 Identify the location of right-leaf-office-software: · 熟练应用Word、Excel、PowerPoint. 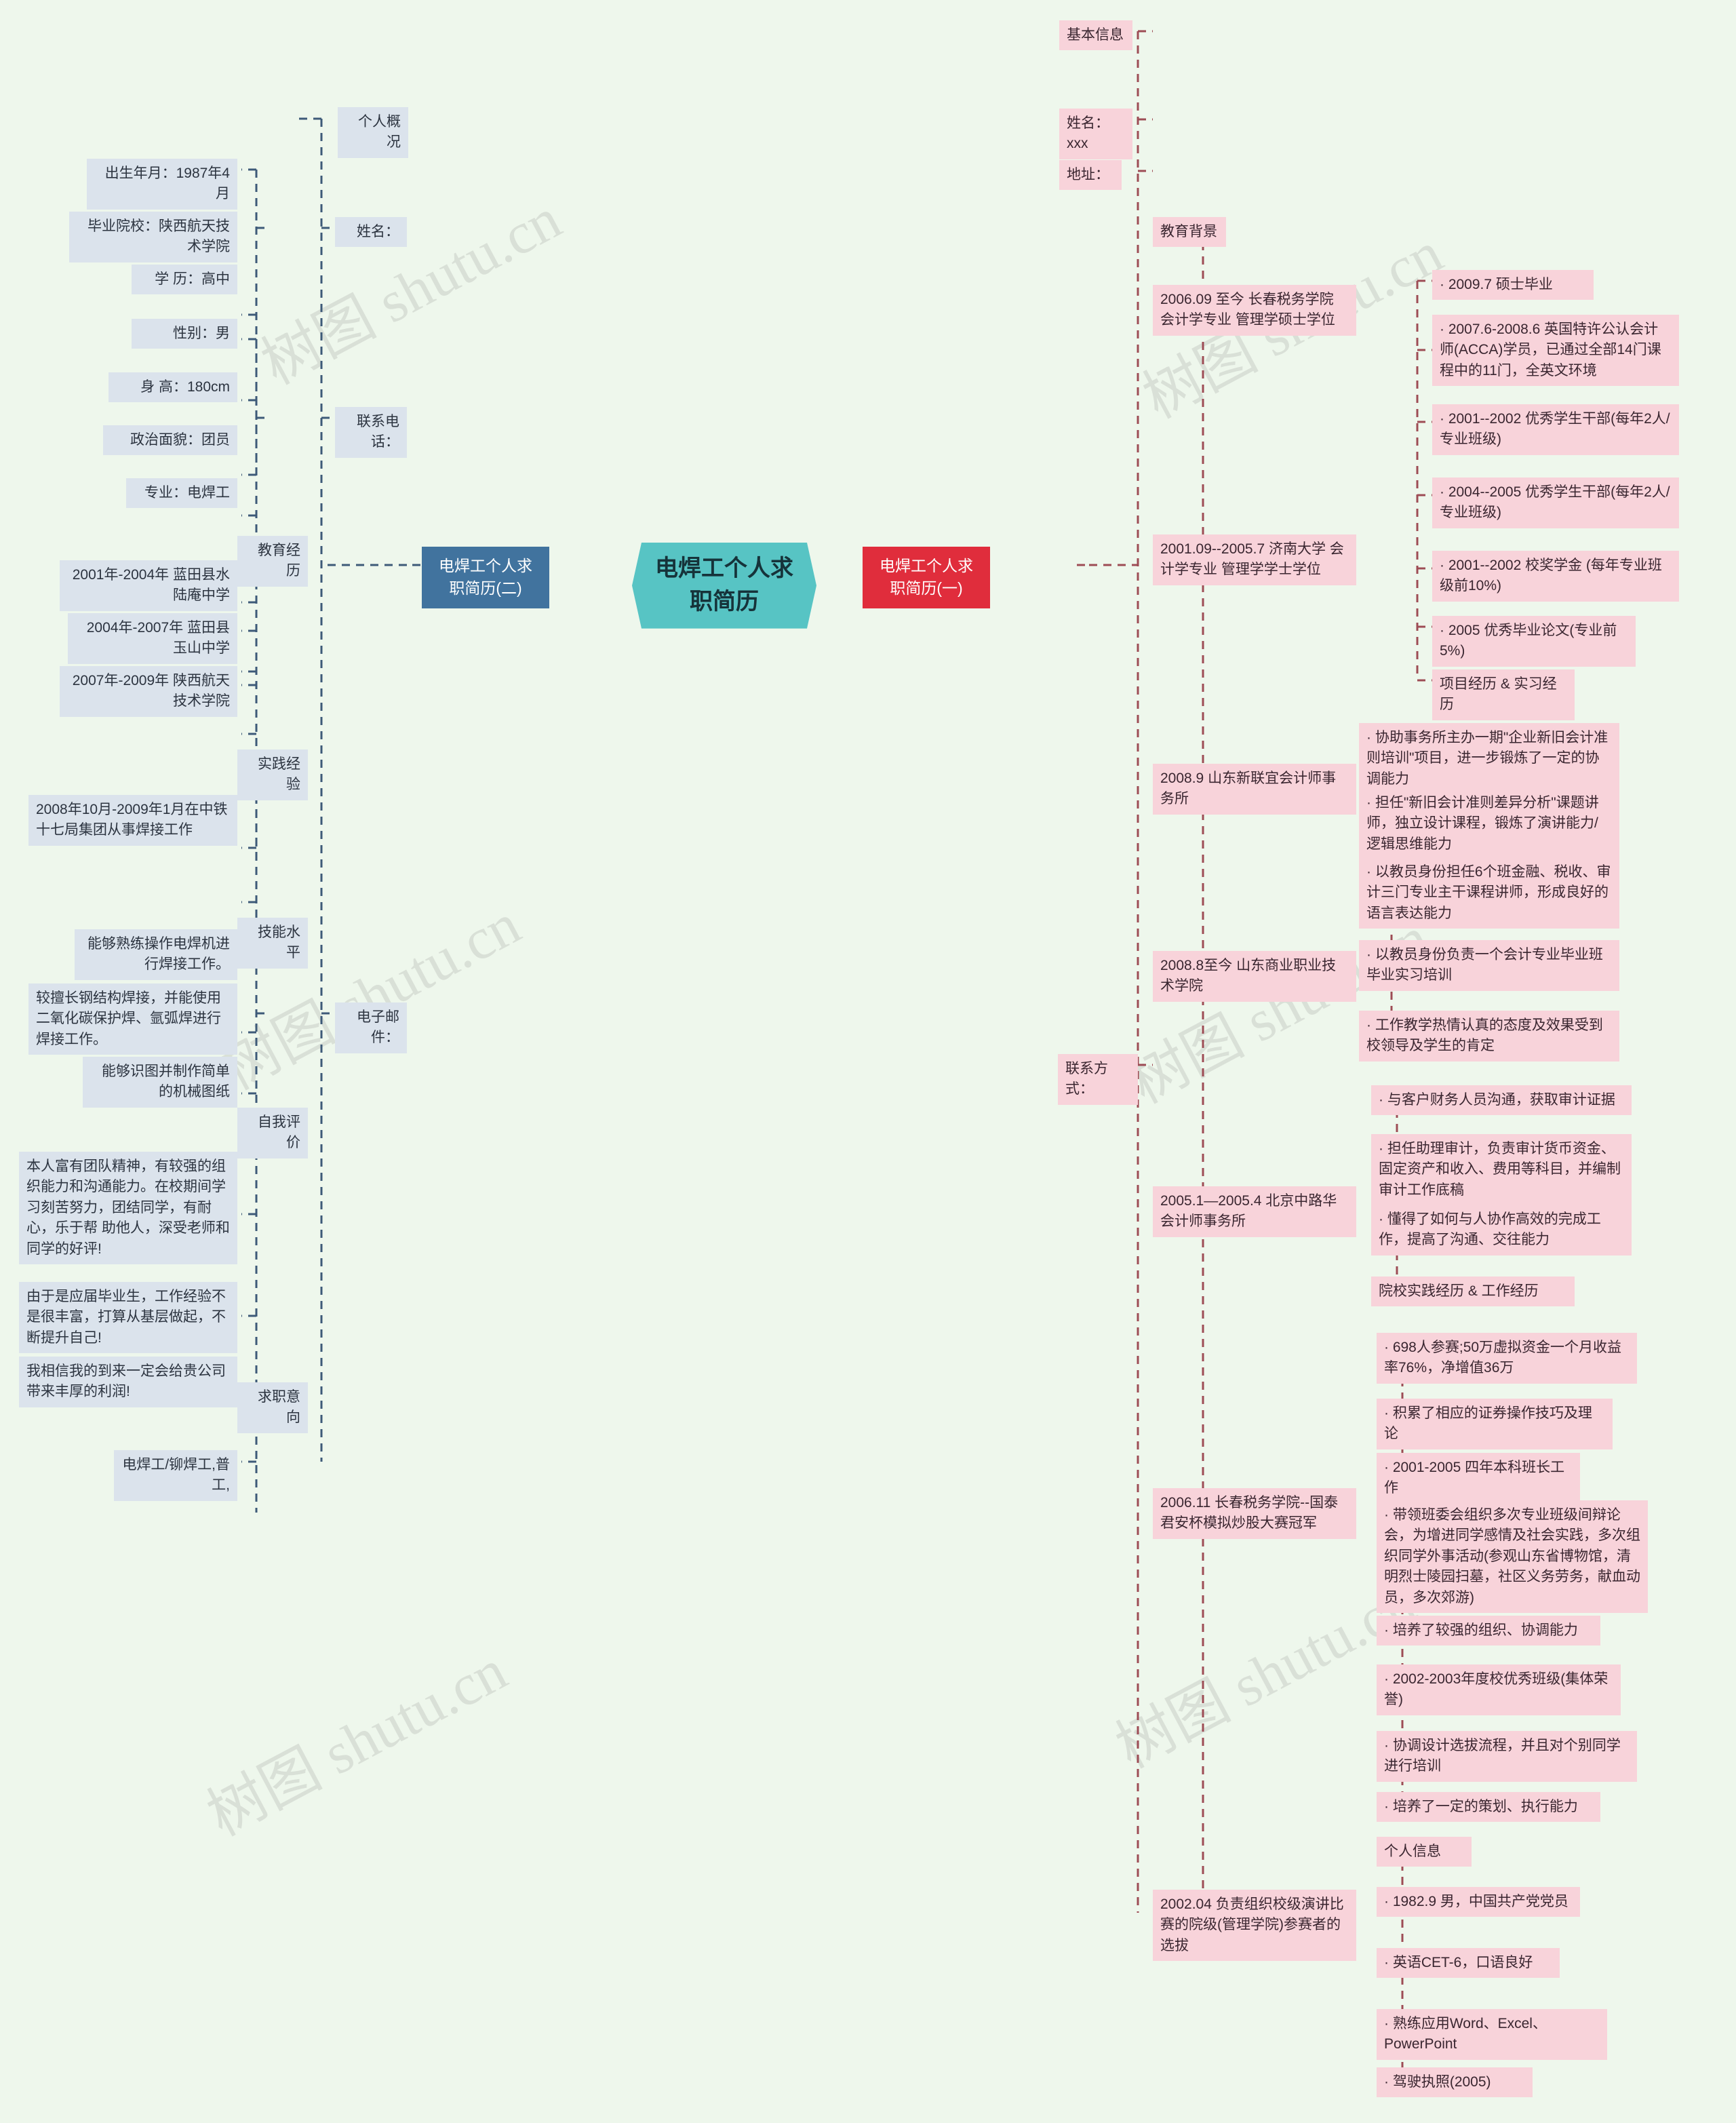
(1492, 2034).